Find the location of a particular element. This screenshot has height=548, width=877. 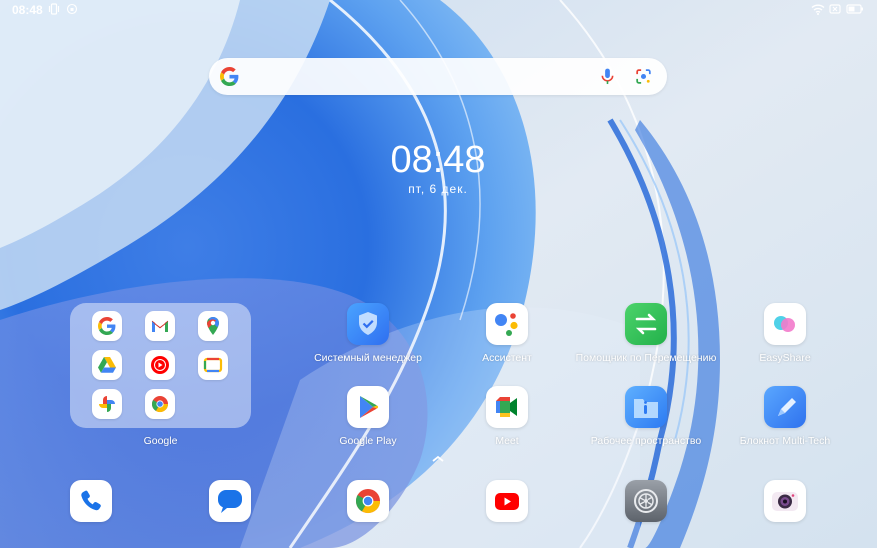

phone-icon is located at coordinates (91, 501).